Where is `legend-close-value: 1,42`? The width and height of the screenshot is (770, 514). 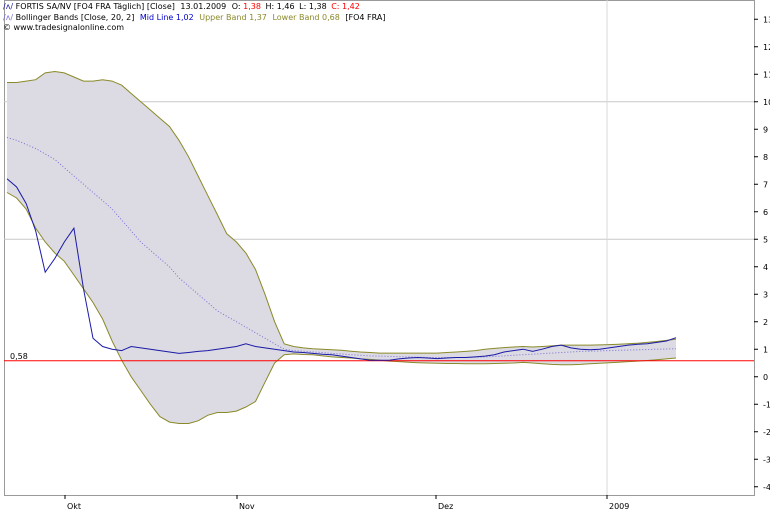 legend-close-value: 1,42 is located at coordinates (351, 6).